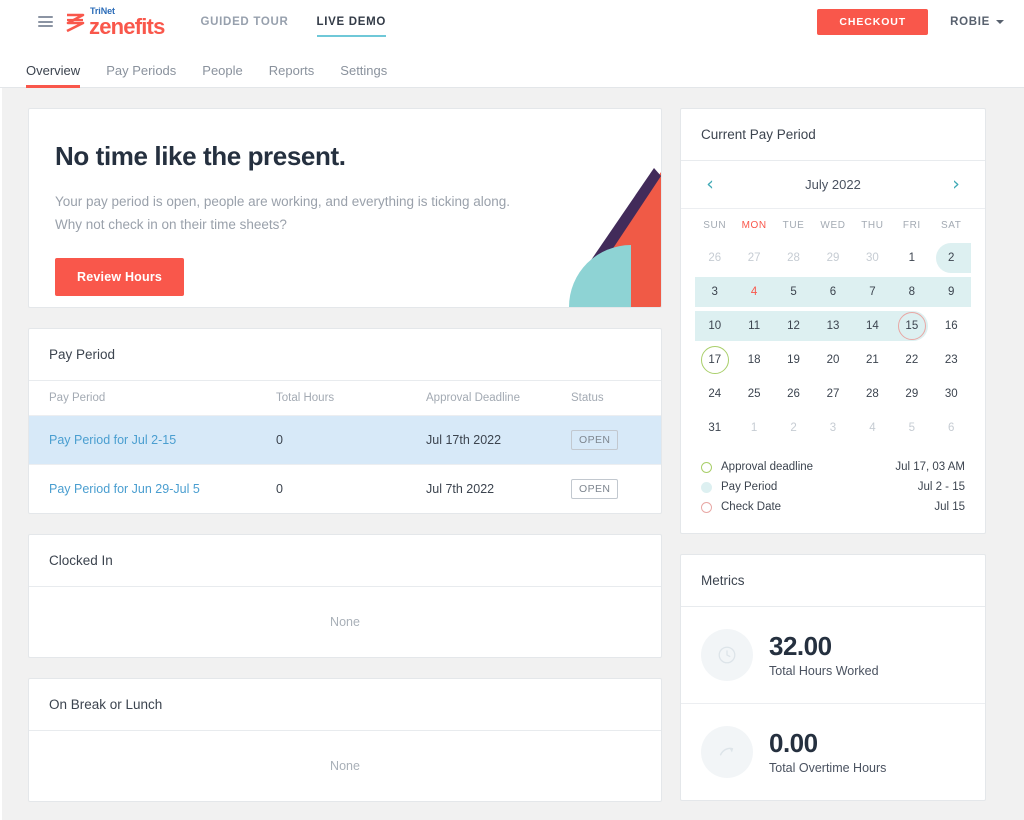 This screenshot has width=1024, height=820. I want to click on chevron-down-icon, so click(1000, 22).